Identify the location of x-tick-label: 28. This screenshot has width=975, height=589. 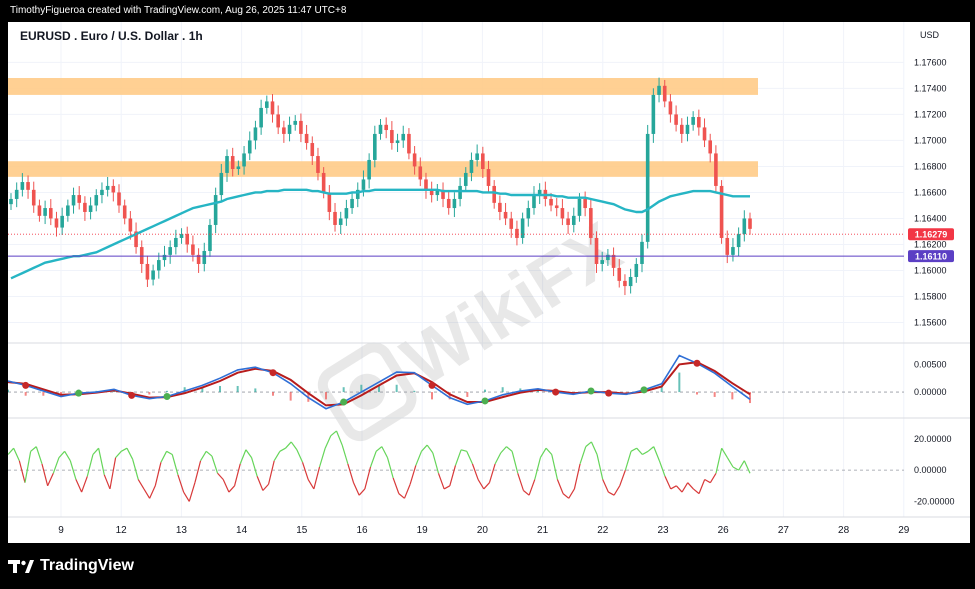
(844, 530).